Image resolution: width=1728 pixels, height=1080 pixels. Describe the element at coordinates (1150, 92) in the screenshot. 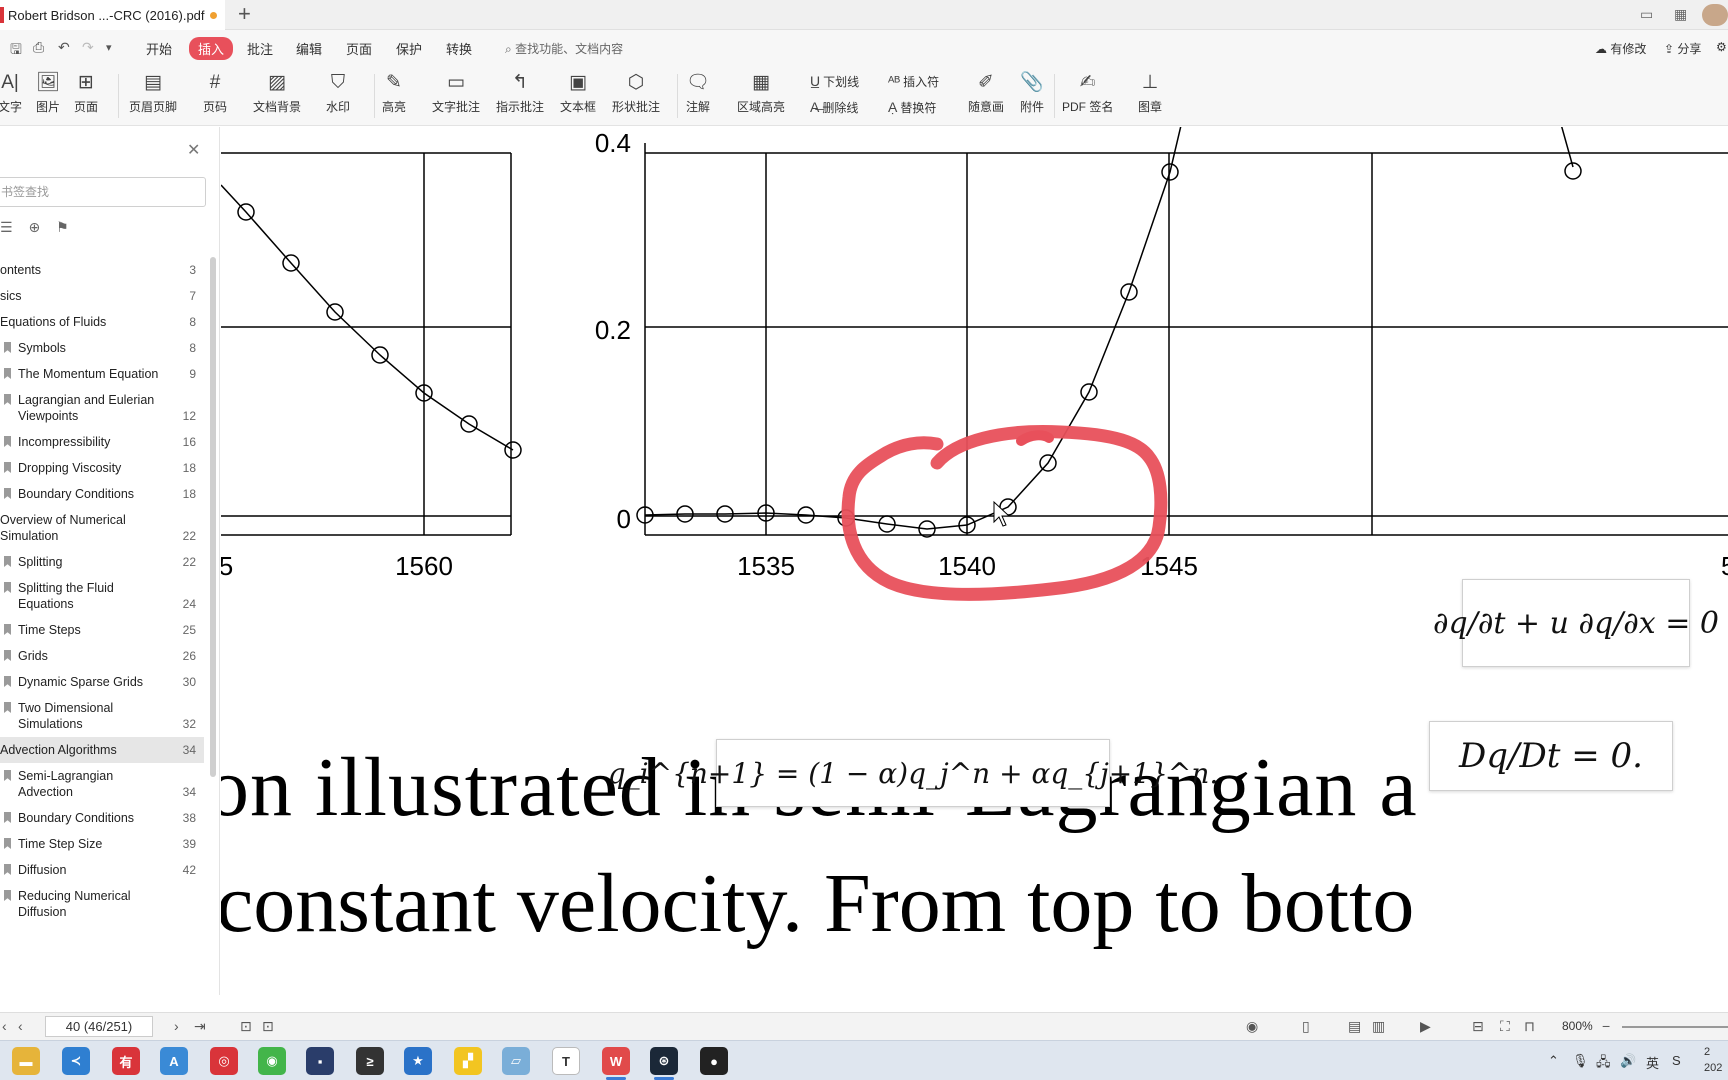

I see `tool-stamp: ⊥ 图章` at that location.